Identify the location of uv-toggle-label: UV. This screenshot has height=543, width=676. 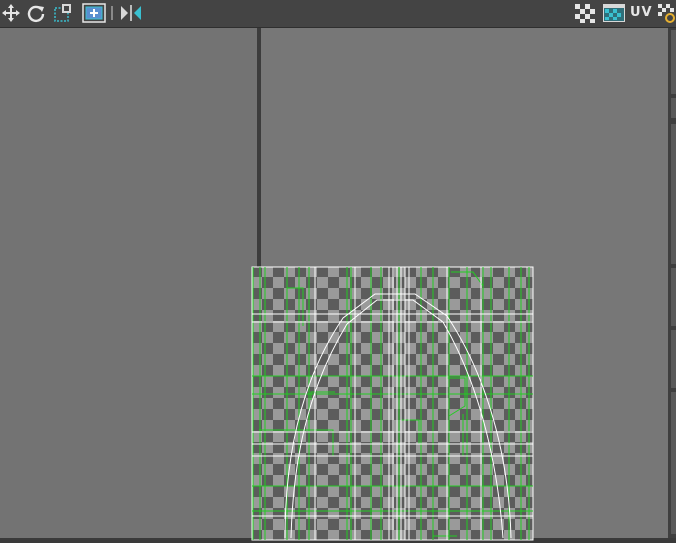
(641, 12).